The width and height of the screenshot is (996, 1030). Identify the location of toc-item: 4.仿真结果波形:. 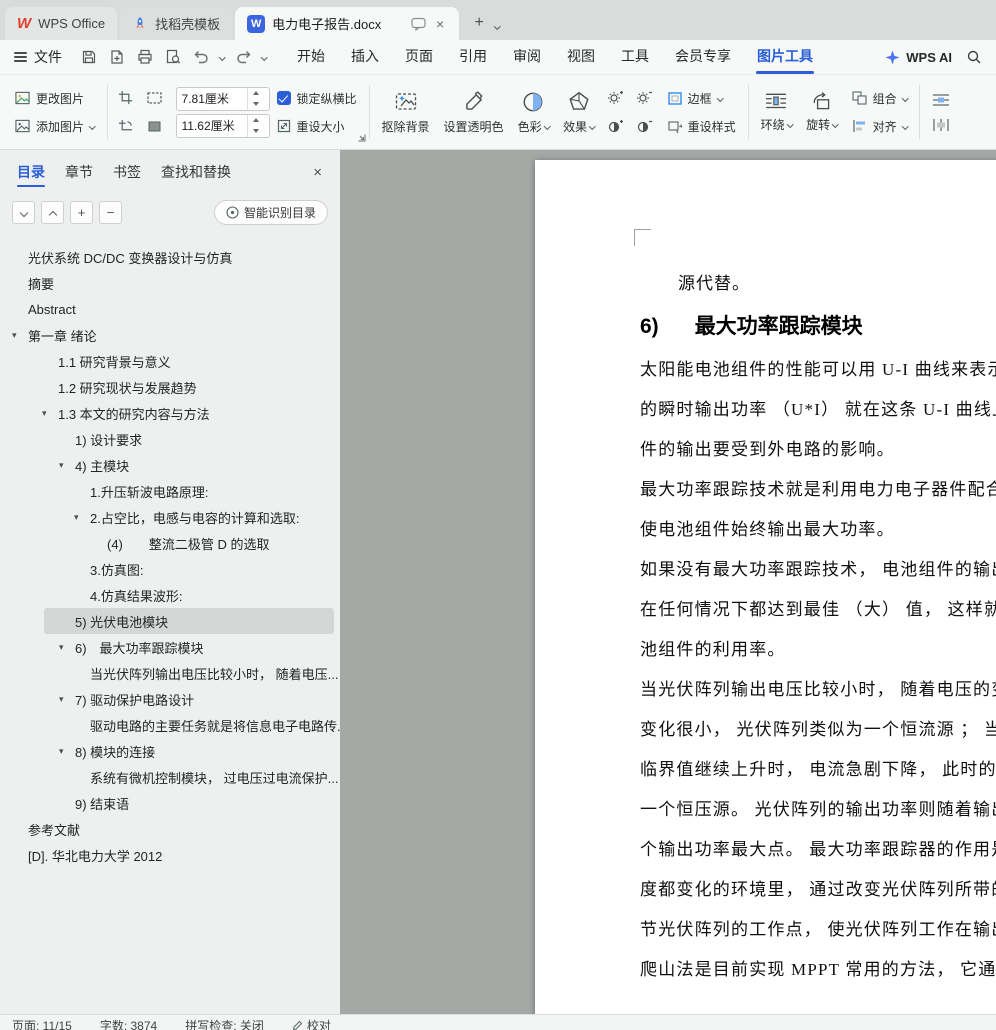
(170, 595).